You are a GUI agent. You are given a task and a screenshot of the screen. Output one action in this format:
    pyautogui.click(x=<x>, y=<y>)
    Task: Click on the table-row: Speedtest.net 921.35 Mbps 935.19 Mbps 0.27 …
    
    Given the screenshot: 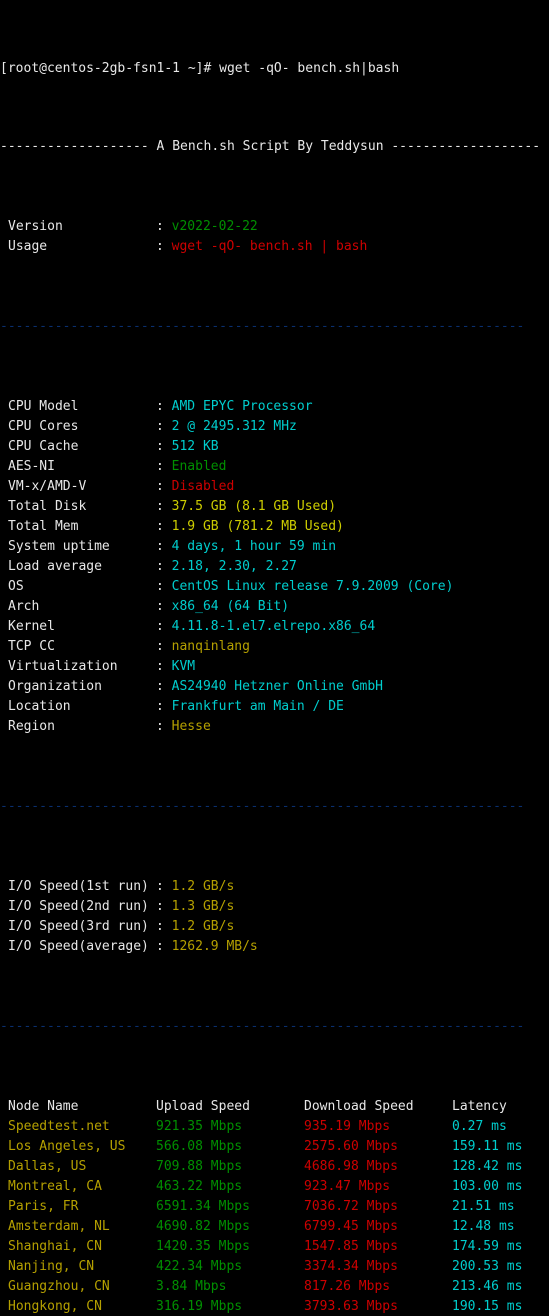 What is the action you would take?
    pyautogui.click(x=274, y=1127)
    